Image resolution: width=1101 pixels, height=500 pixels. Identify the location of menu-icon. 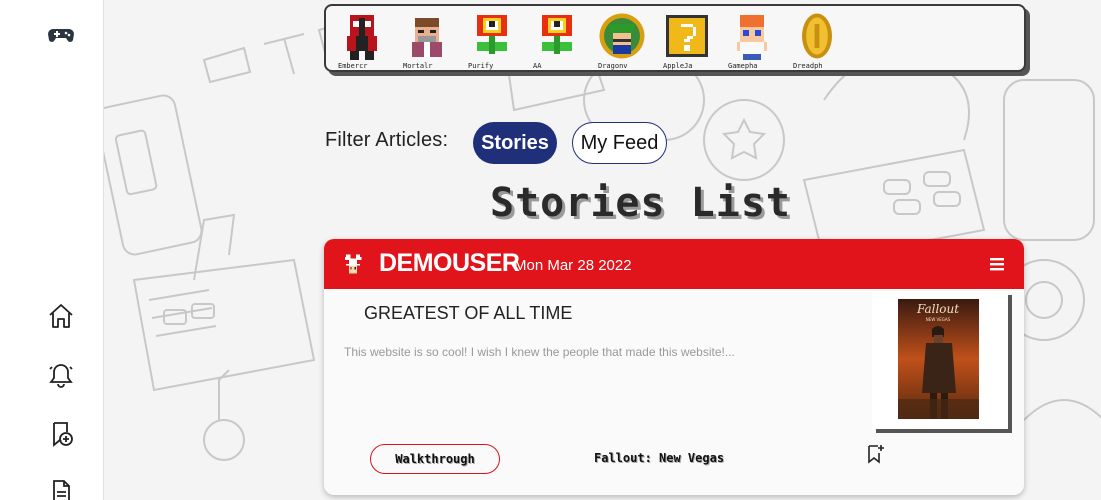
(997, 264).